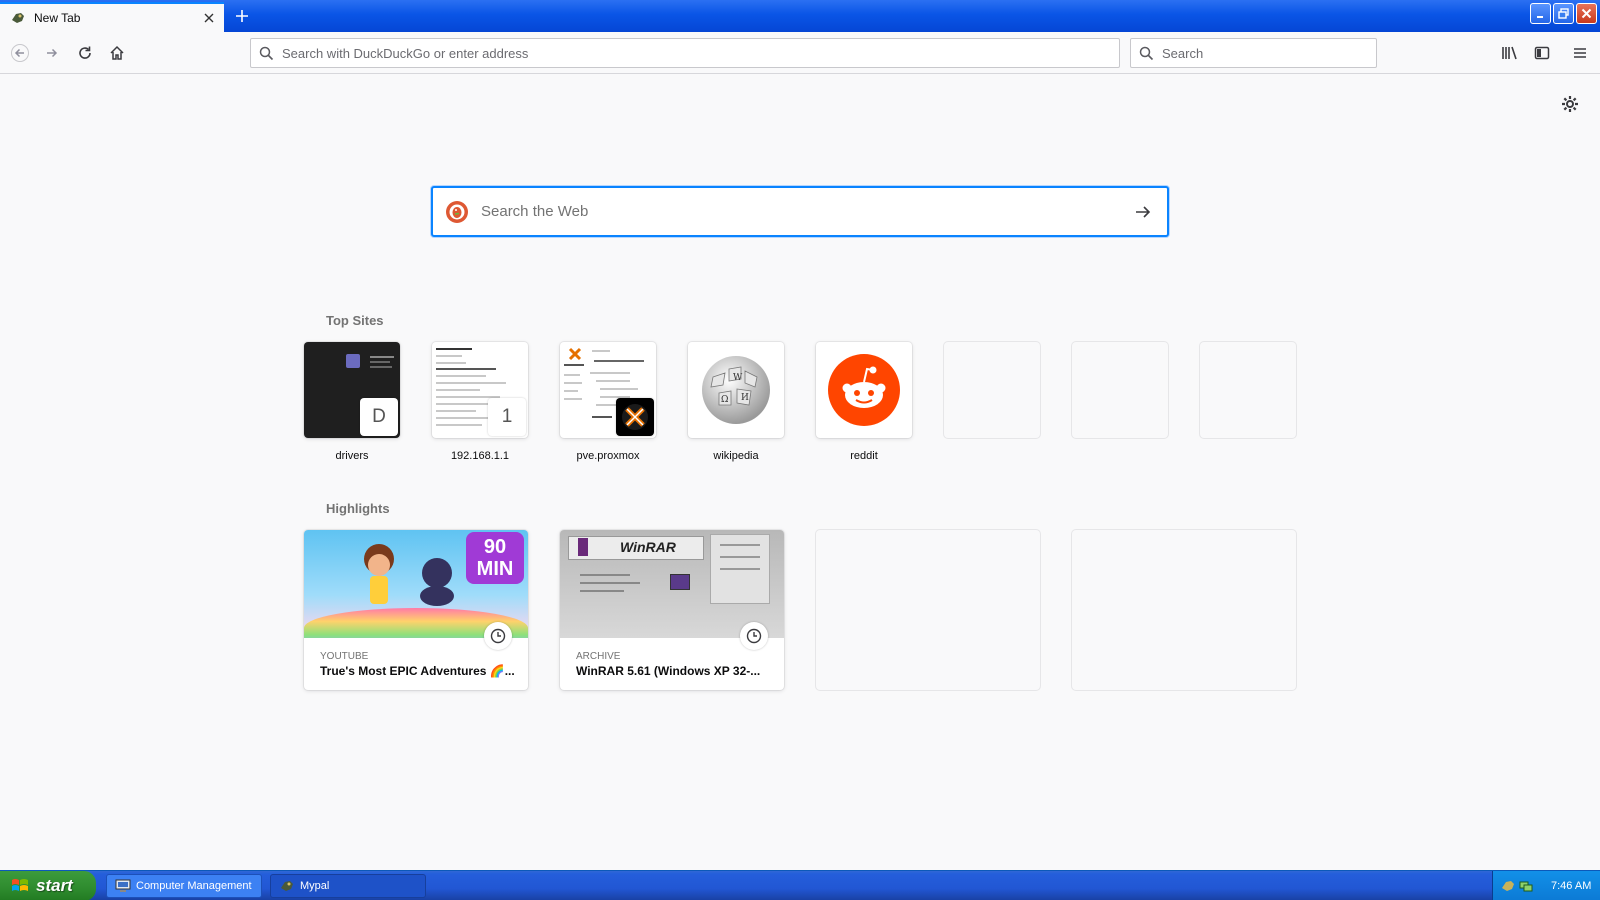 This screenshot has height=900, width=1600. I want to click on windows-logo-icon, so click(20, 885).